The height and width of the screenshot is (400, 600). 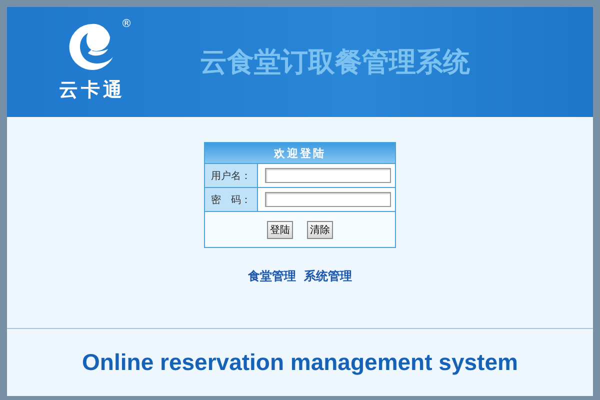 What do you see at coordinates (300, 153) in the screenshot?
I see `login-title: 欢迎登陆` at bounding box center [300, 153].